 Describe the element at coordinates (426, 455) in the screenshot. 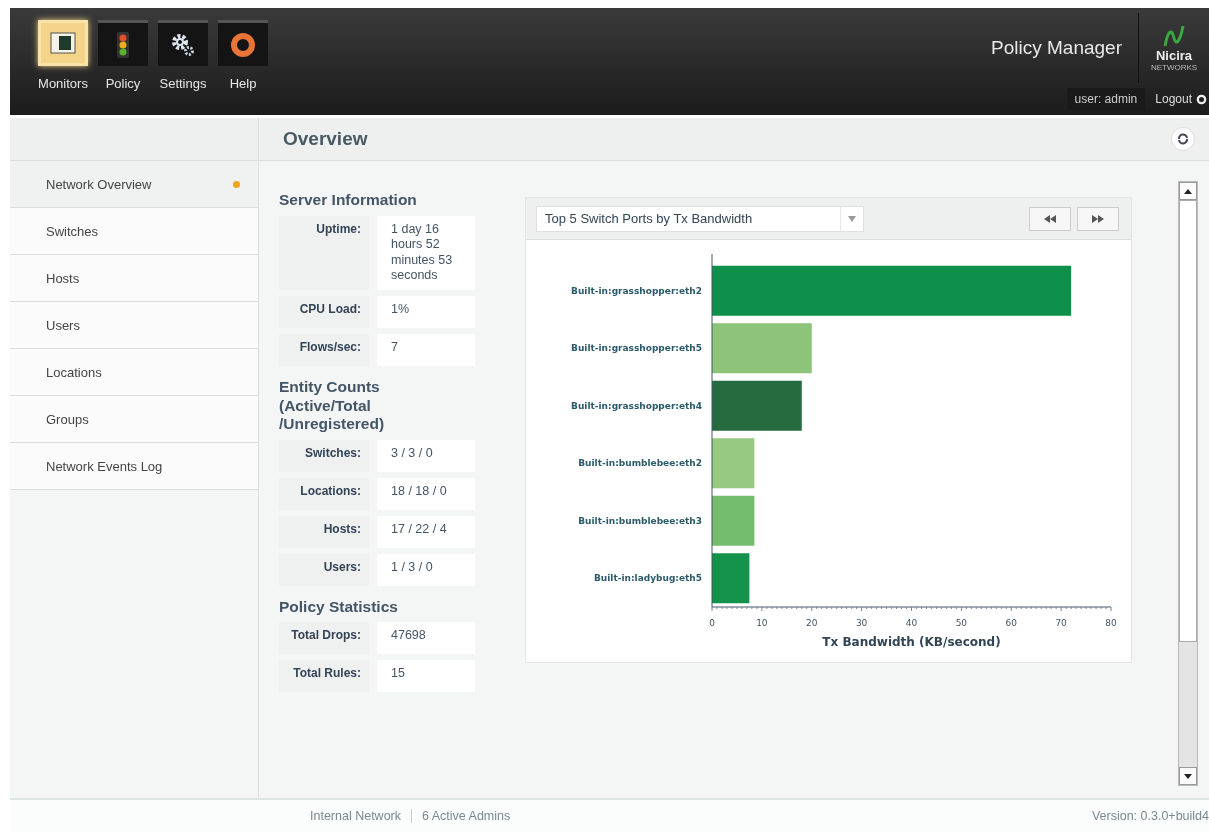

I see `field-value: 3 / 3 / 0` at that location.